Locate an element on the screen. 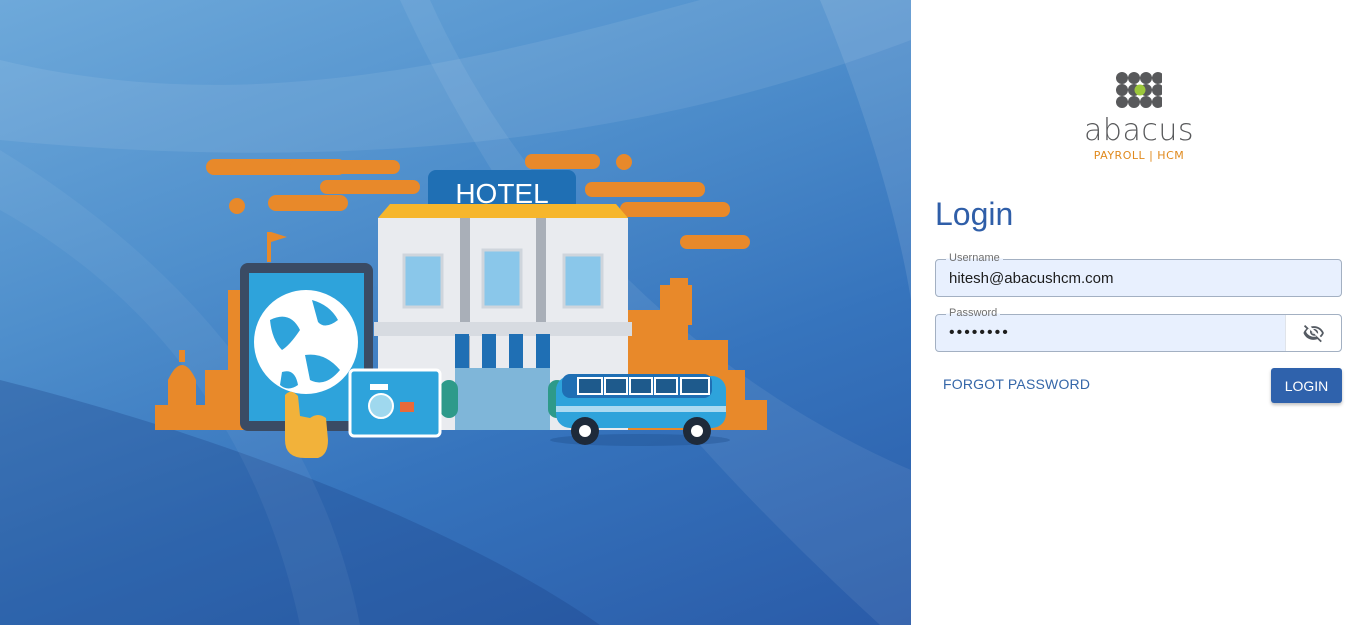  logo-wordmark: abacus is located at coordinates (1139, 130).